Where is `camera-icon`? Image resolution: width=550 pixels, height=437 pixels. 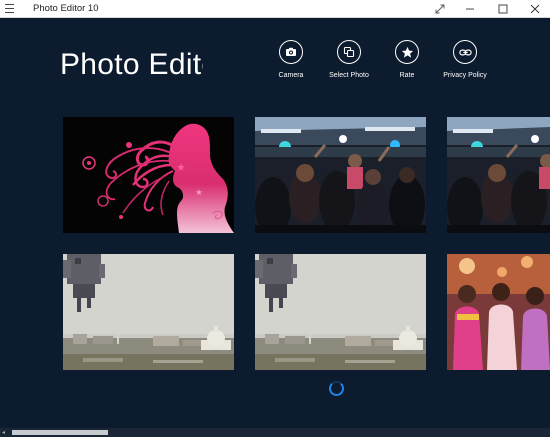
camera-icon is located at coordinates (291, 52).